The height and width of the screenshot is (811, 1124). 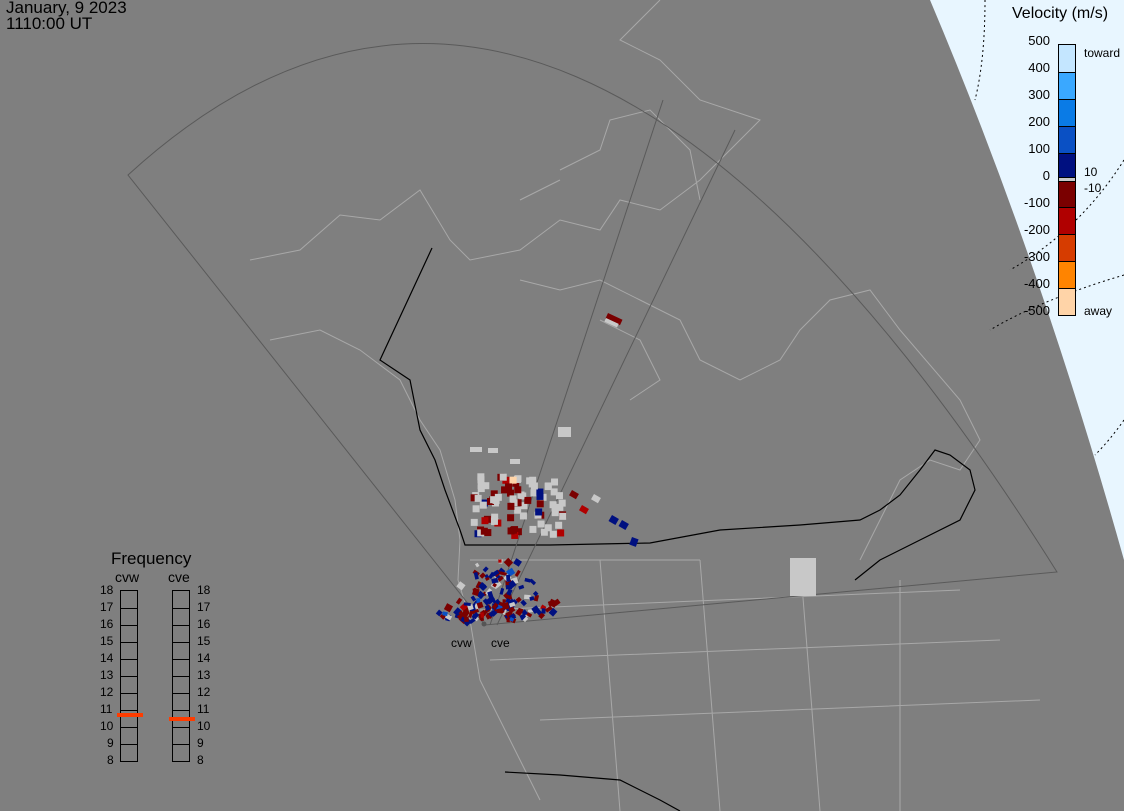 What do you see at coordinates (204, 641) in the screenshot?
I see `frequency-tick-label: 15` at bounding box center [204, 641].